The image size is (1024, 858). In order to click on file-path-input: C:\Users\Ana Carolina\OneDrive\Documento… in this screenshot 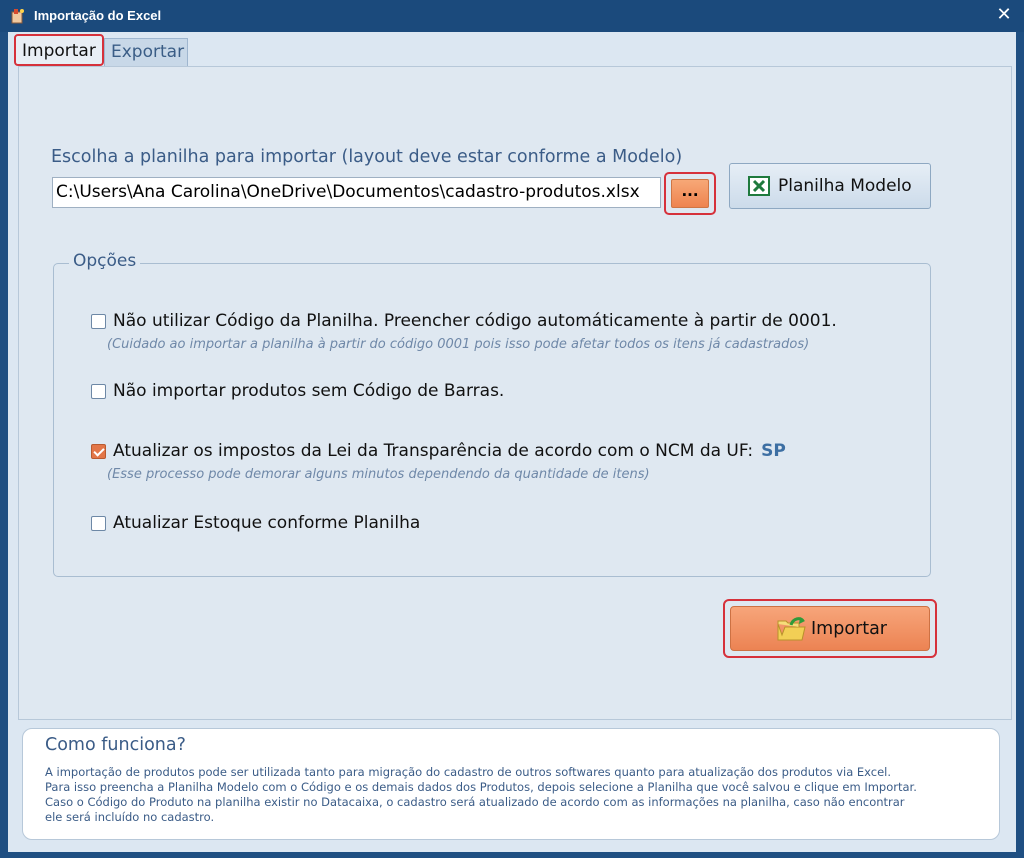, I will do `click(356, 192)`.